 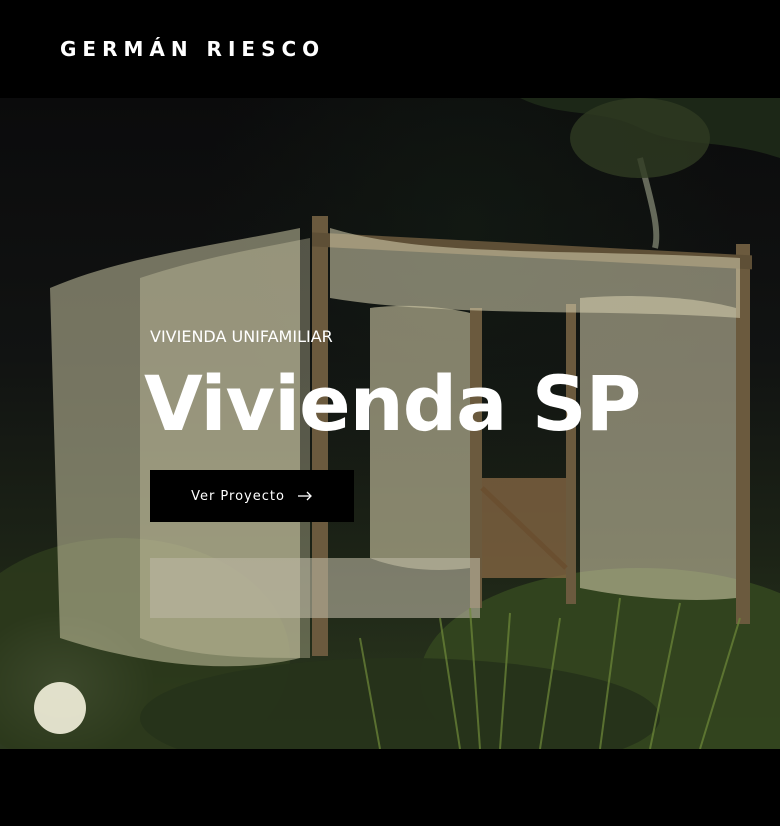 I want to click on project-title: Vivienda SP, so click(x=392, y=403).